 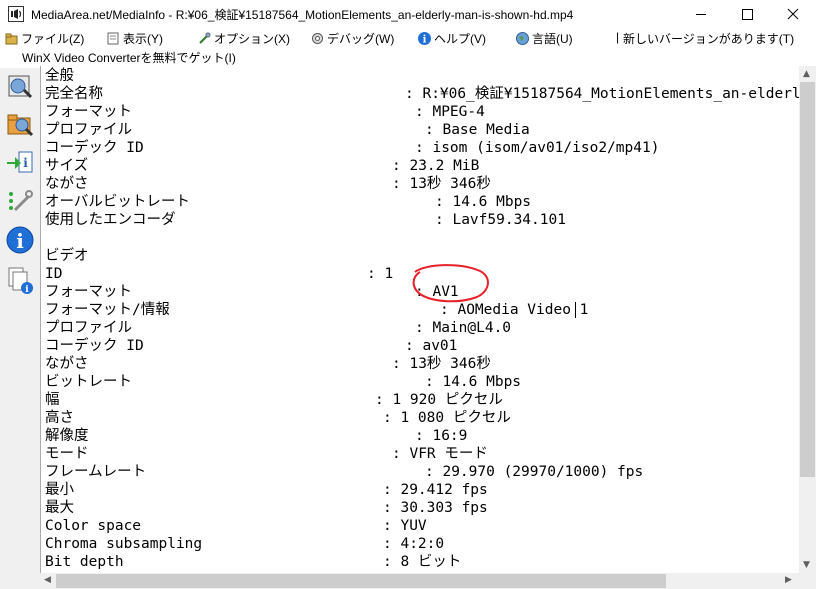 I want to click on maximize-icon, so click(x=747, y=14).